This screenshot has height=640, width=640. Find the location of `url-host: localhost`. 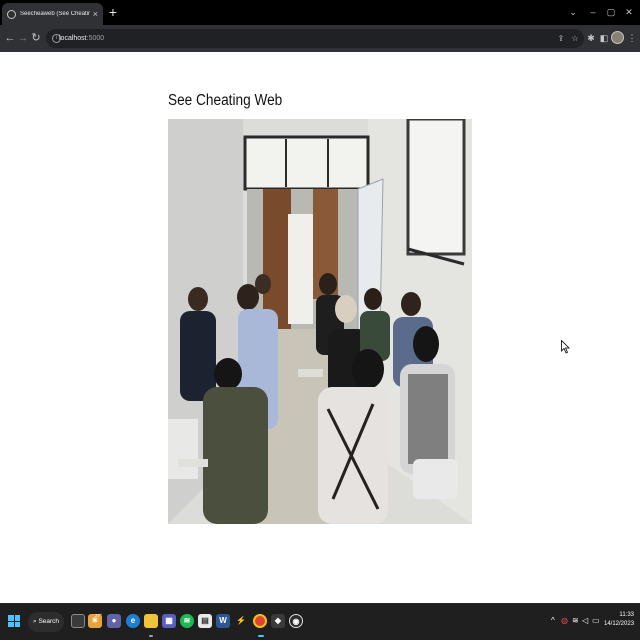

url-host: localhost is located at coordinates (73, 38).